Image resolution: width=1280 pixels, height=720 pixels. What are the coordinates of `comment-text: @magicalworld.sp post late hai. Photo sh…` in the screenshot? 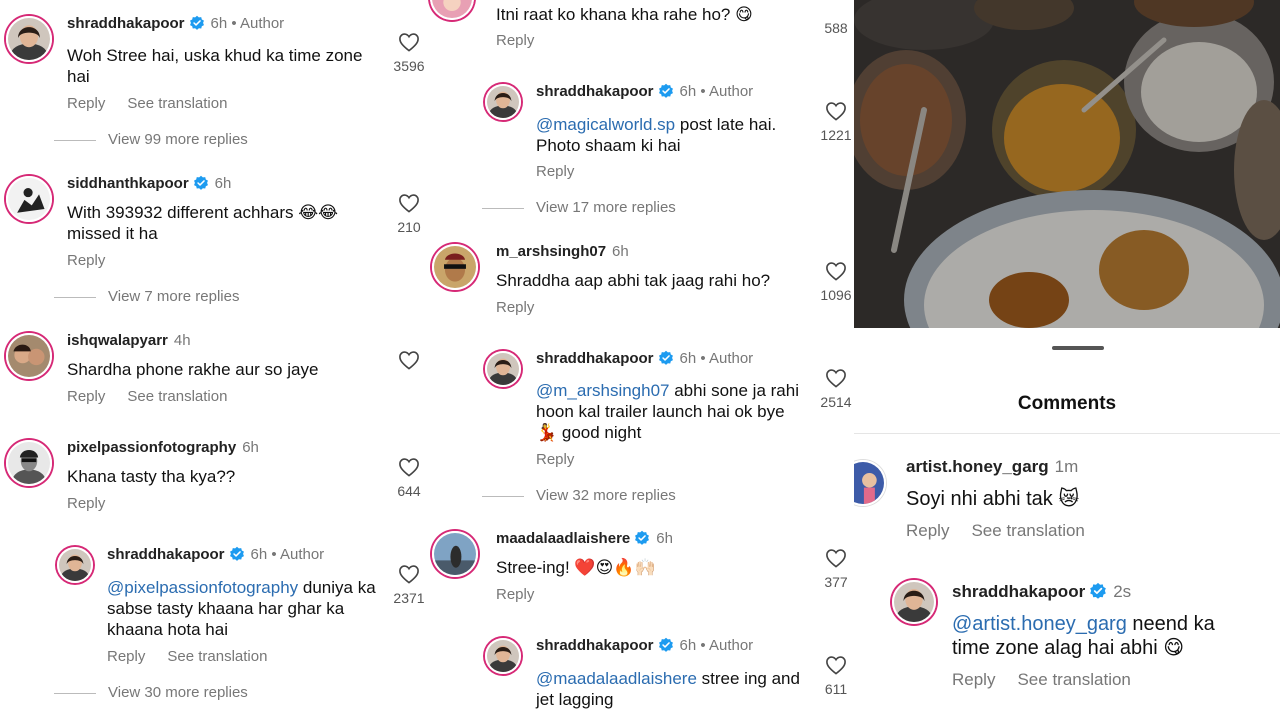 It's located at (671, 135).